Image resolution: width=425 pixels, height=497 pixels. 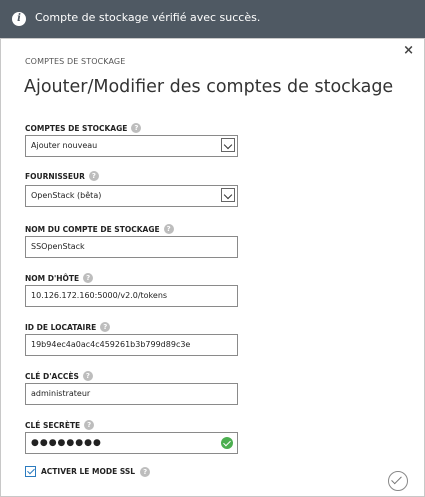 What do you see at coordinates (131, 345) in the screenshot?
I see `tenant-id-input: 19b94ec4a0ac4c459261b3b799d89c3e` at bounding box center [131, 345].